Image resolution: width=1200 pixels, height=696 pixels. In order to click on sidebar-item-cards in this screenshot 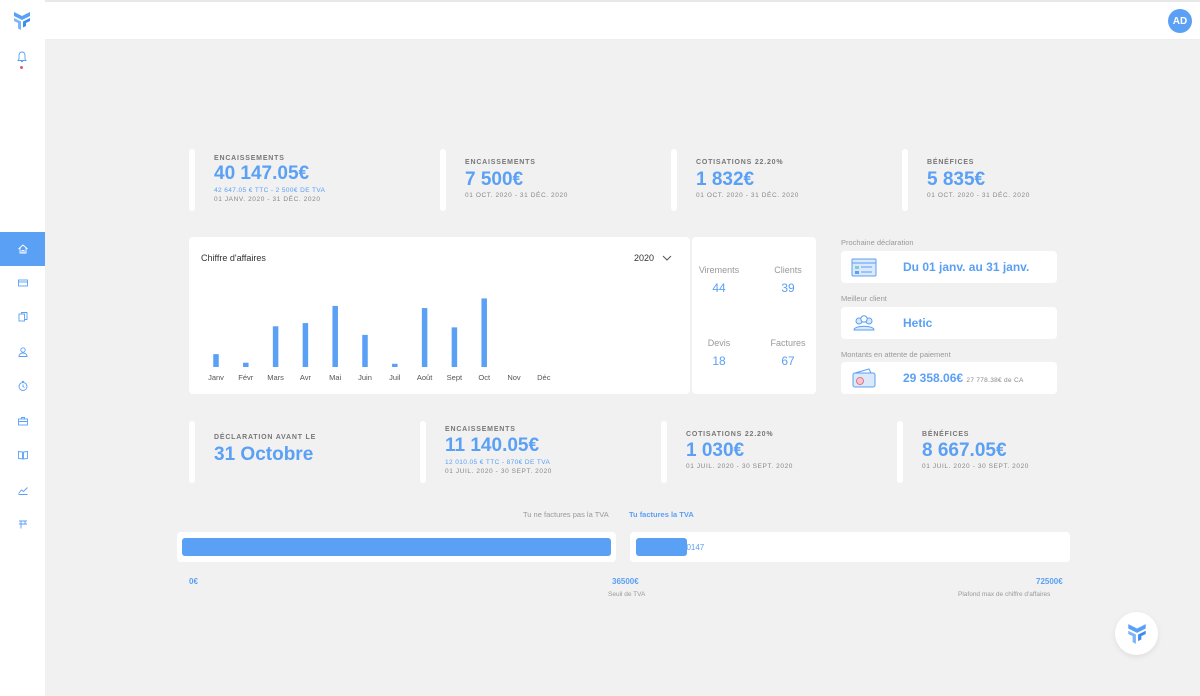, I will do `click(22, 283)`.